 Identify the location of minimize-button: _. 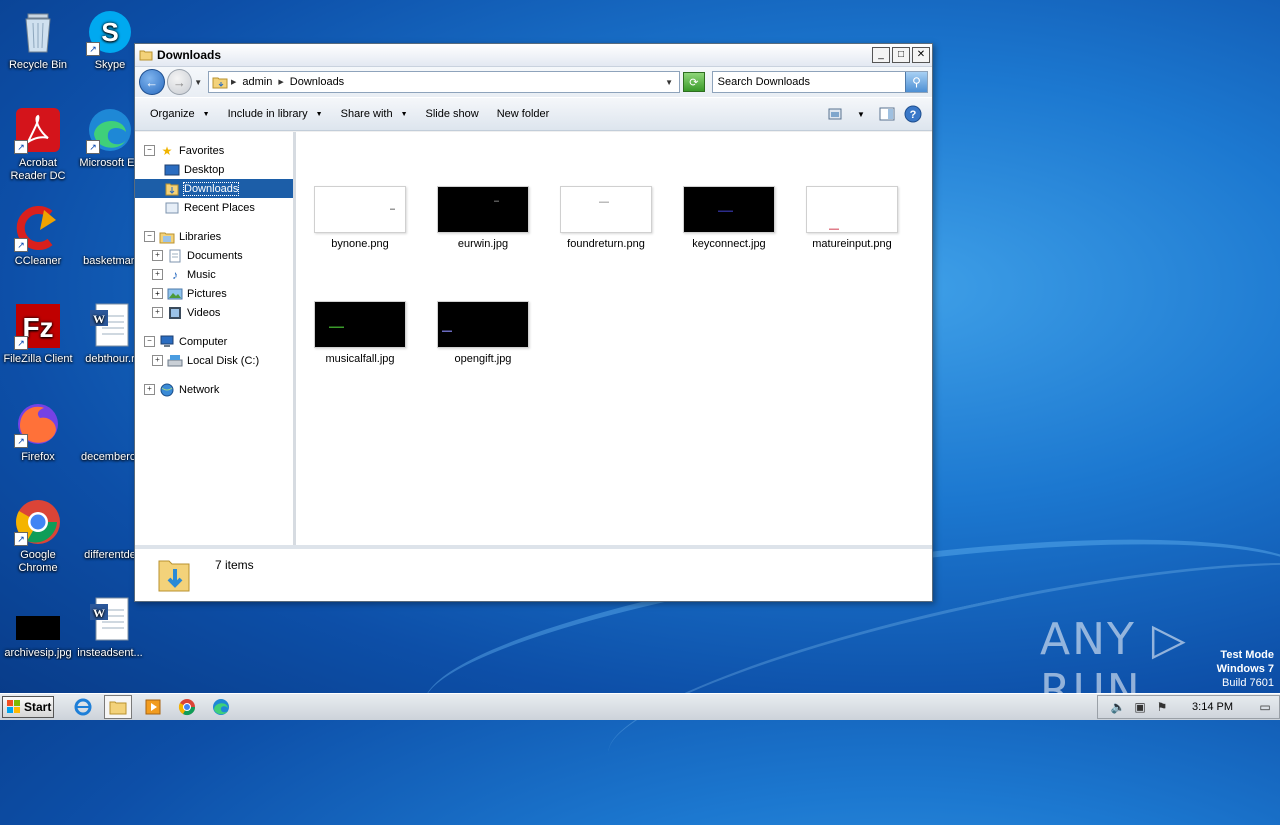
(881, 55).